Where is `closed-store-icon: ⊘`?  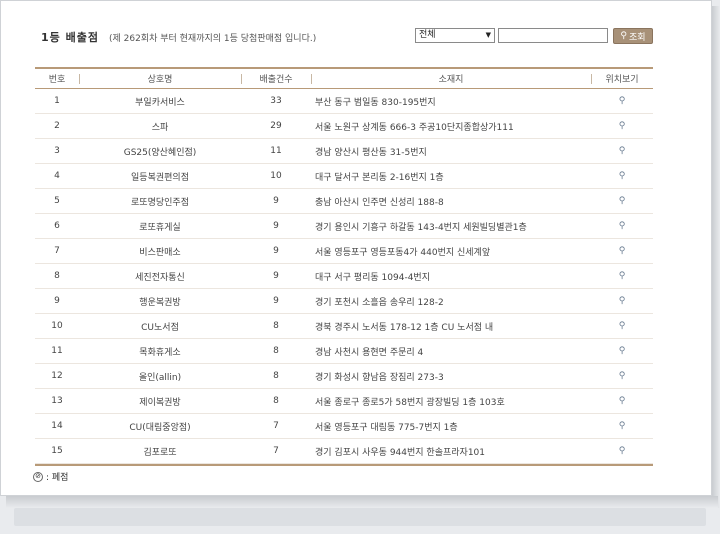
closed-store-icon: ⊘ is located at coordinates (38, 476).